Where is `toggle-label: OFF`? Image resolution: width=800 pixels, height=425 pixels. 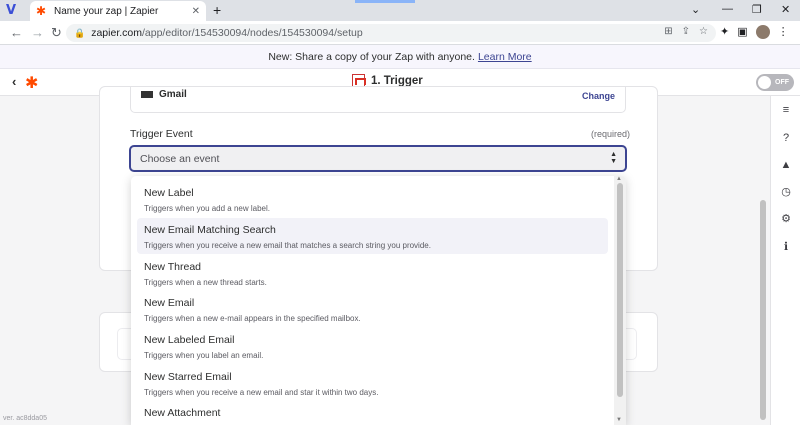 toggle-label: OFF is located at coordinates (782, 82).